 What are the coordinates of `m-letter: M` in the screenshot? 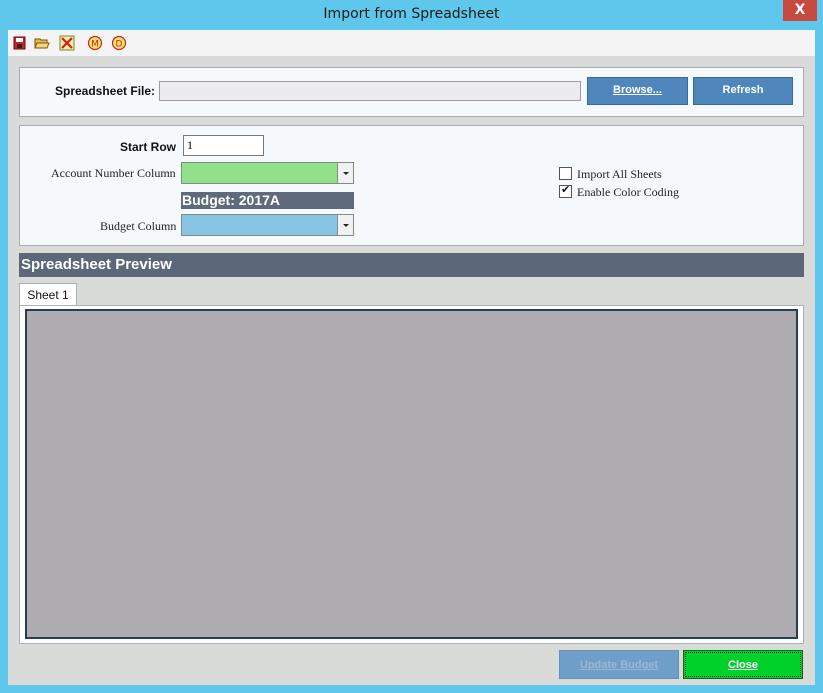 It's located at (95, 45).